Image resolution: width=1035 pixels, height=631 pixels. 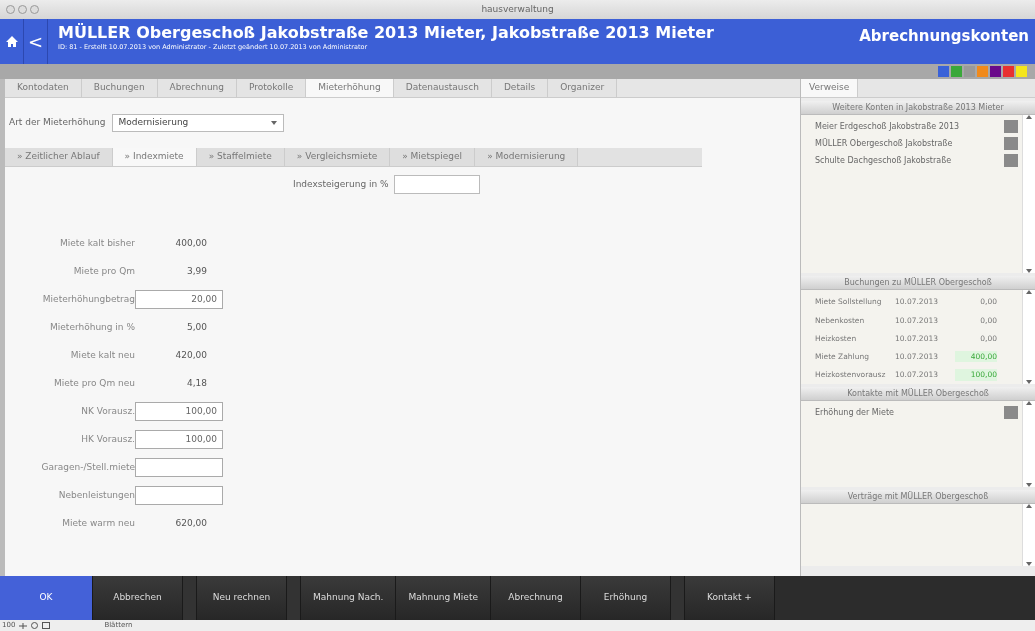 I want to click on field-label: Art der Mieterhöhung, so click(x=57, y=123).